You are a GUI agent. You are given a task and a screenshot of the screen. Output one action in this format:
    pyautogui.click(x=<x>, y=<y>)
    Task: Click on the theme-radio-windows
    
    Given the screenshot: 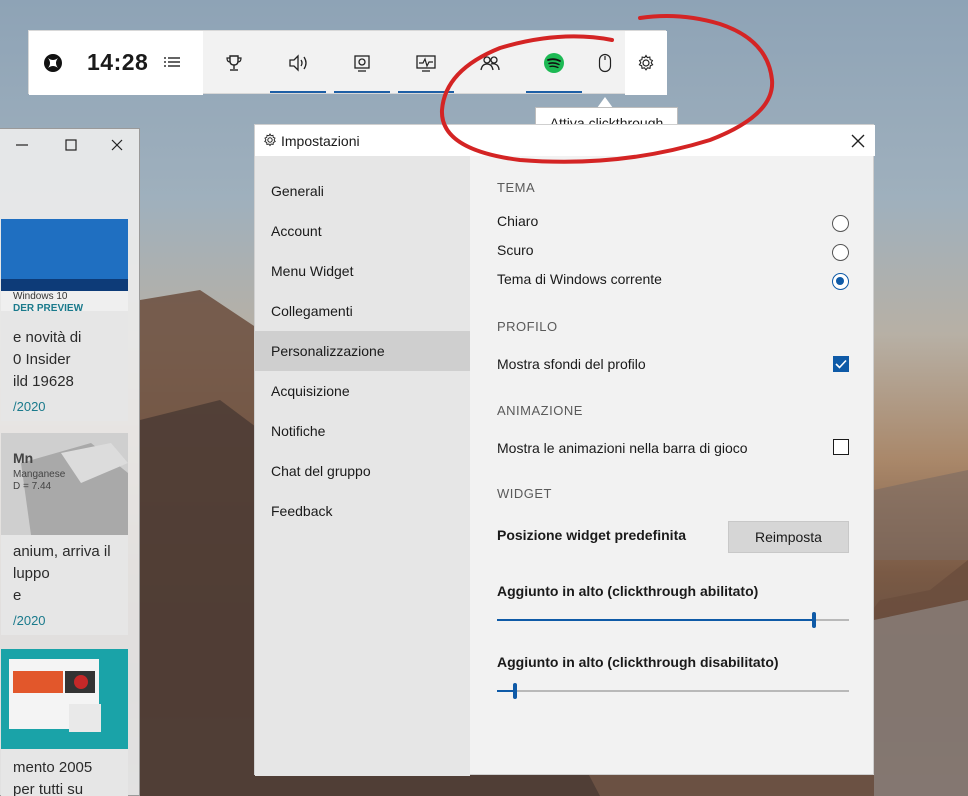 What is the action you would take?
    pyautogui.click(x=840, y=281)
    